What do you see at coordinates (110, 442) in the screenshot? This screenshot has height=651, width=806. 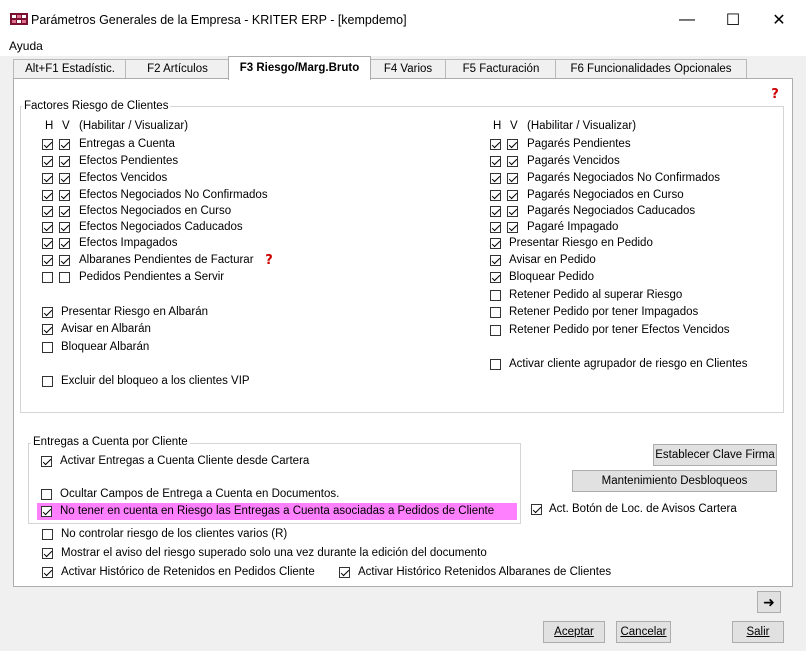 I see `entregas-title: Entregas a Cuenta por Cliente` at bounding box center [110, 442].